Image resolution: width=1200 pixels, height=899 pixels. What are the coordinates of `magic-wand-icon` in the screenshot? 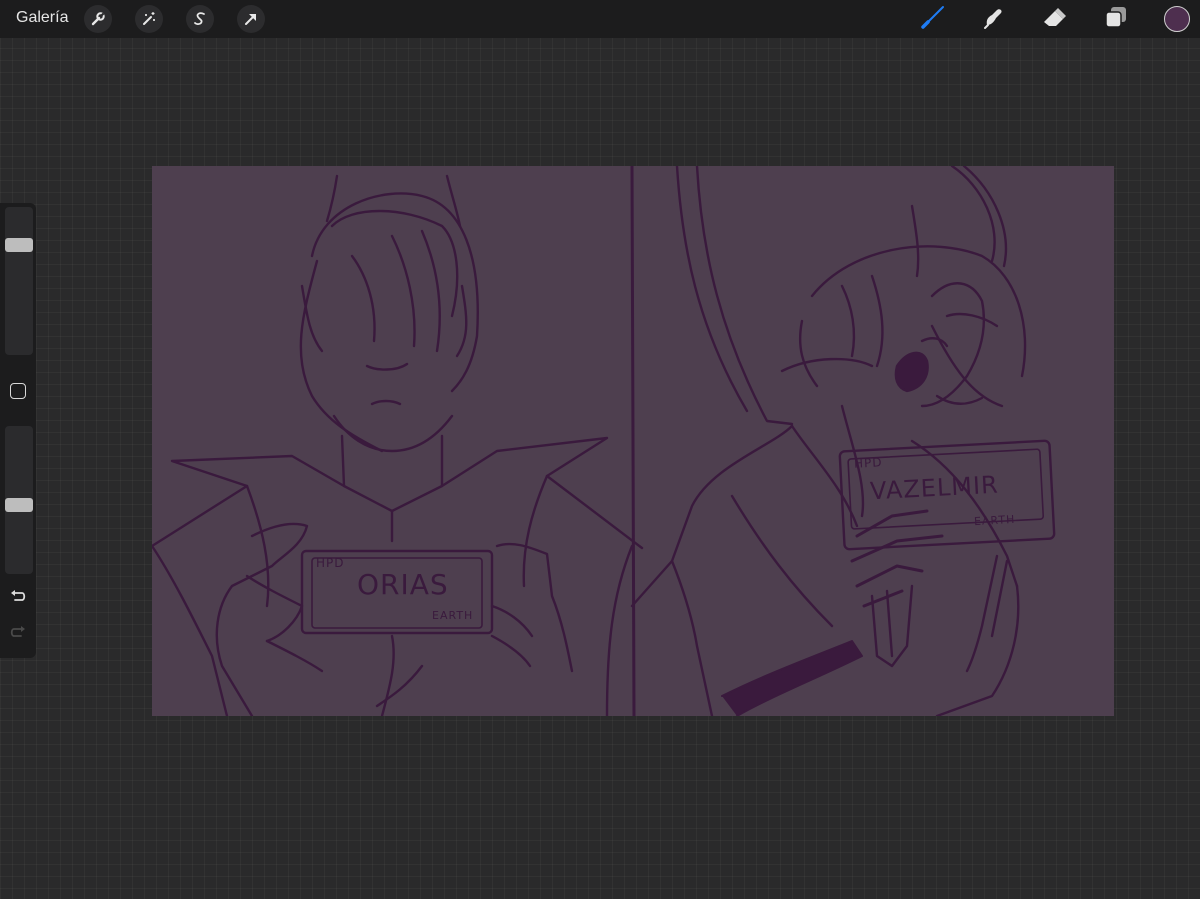 It's located at (149, 19).